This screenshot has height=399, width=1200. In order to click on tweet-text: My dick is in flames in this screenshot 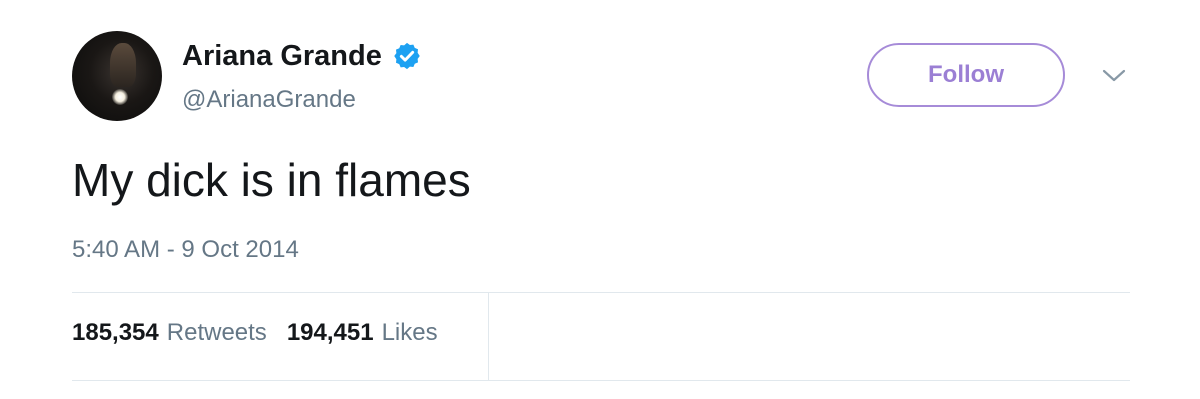, I will do `click(271, 180)`.